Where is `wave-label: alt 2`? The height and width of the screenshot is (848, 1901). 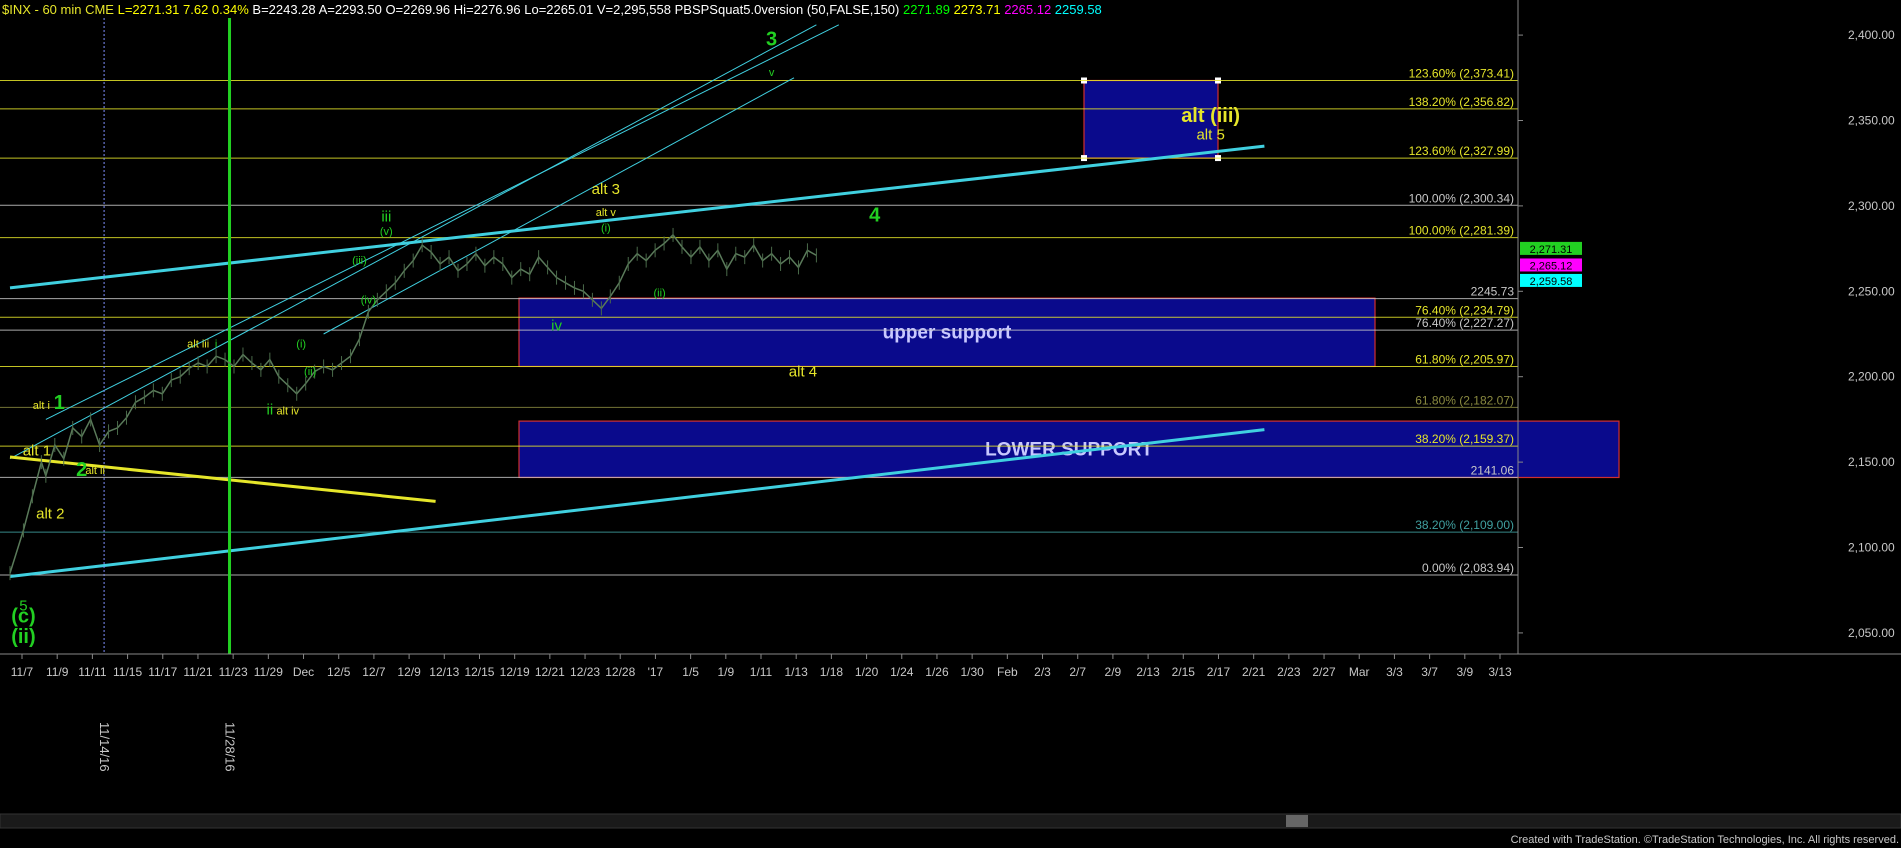
wave-label: alt 2 is located at coordinates (50, 513).